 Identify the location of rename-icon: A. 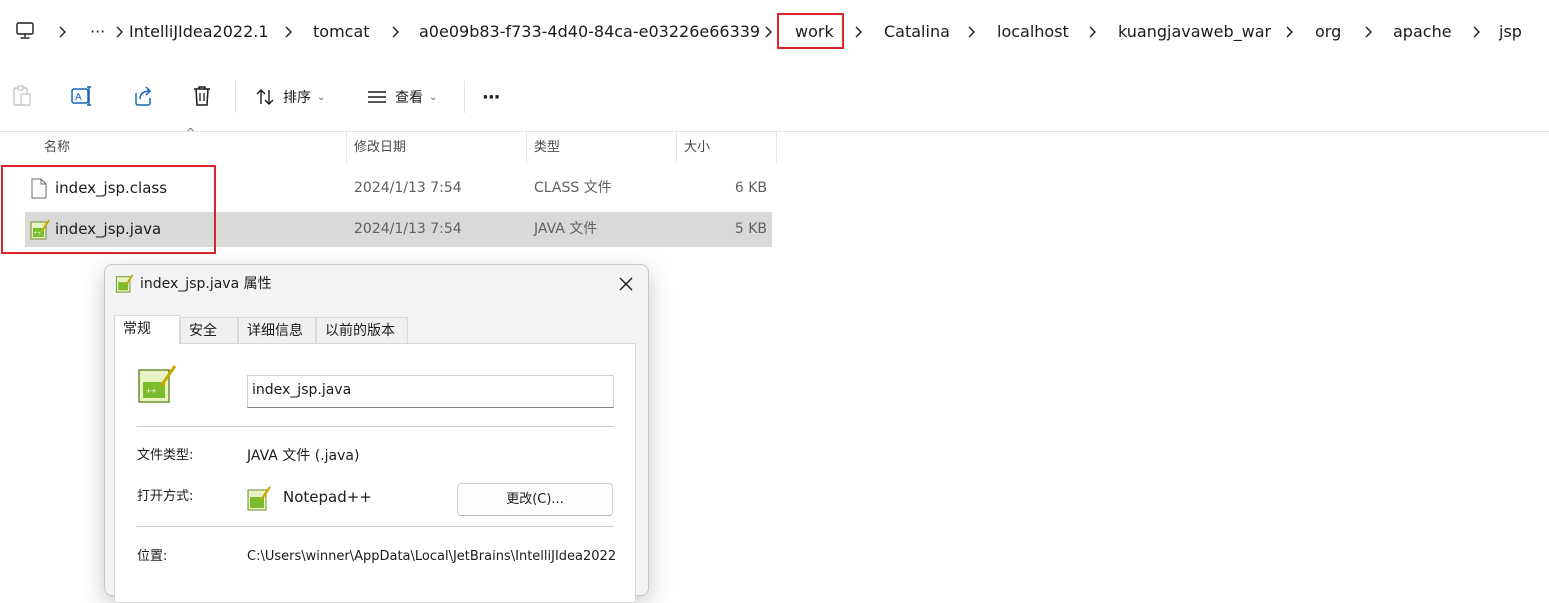
(82, 96).